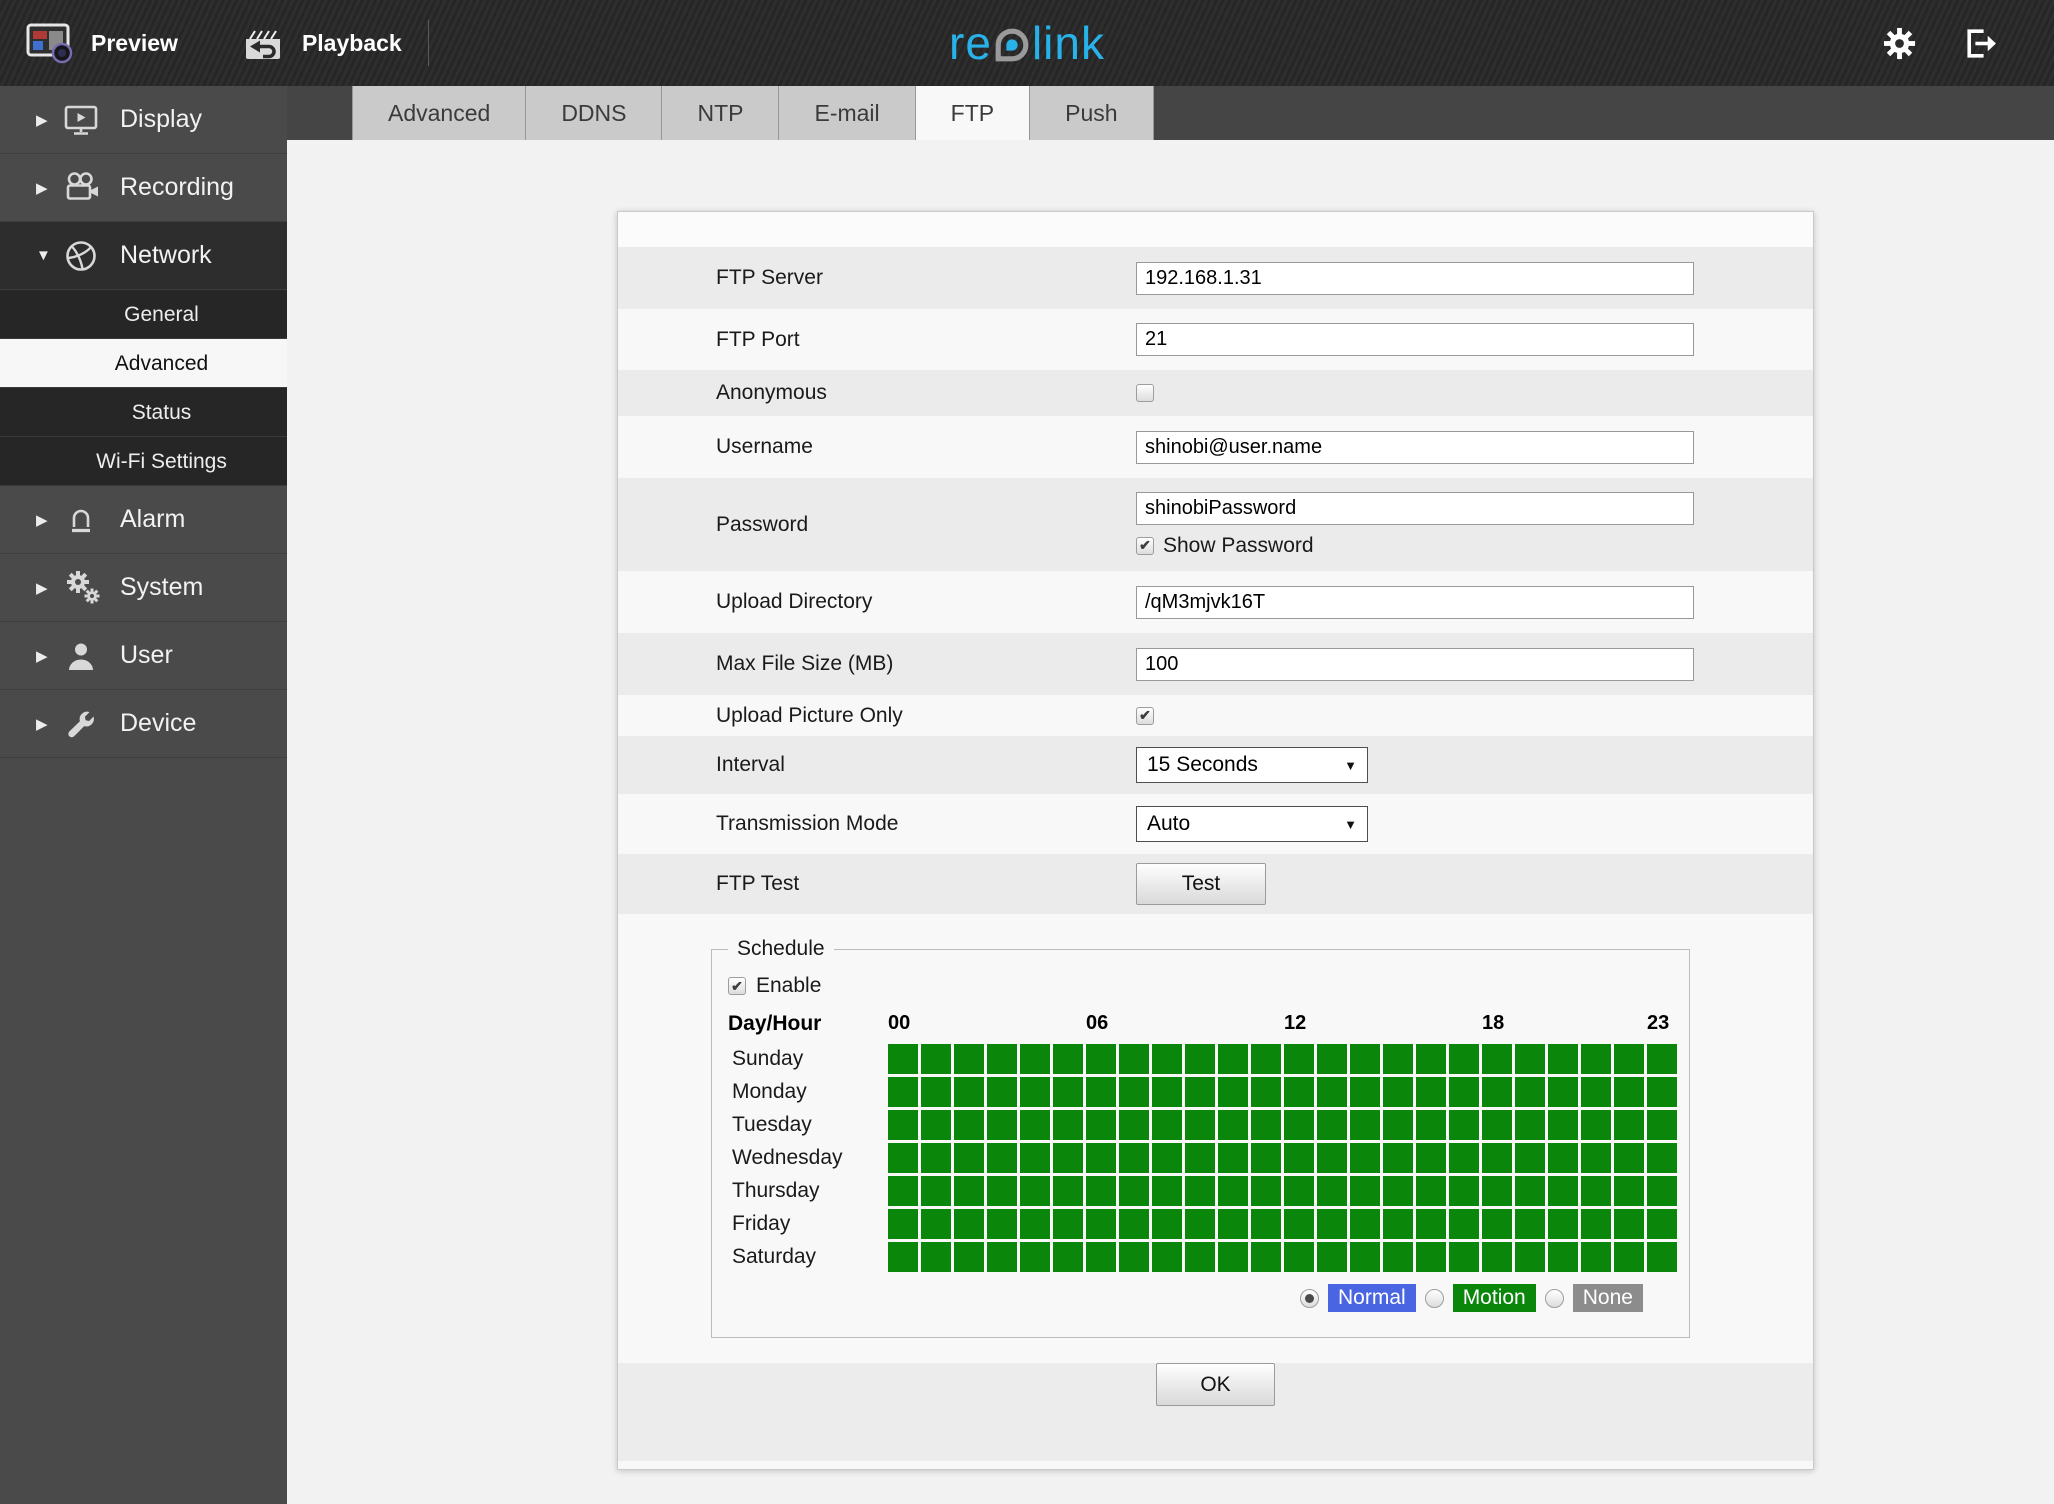  Describe the element at coordinates (143, 412) in the screenshot. I see `sidebar-item-status: Status` at that location.